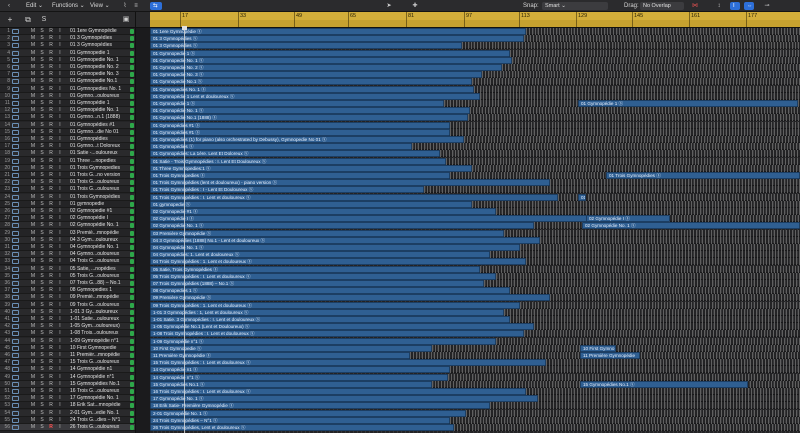 Image resolution: width=800 pixels, height=433 pixels. Describe the element at coordinates (475, 211) in the screenshot. I see `arrange-lane: 02 Gymnopedie #1 ⓢ` at that location.